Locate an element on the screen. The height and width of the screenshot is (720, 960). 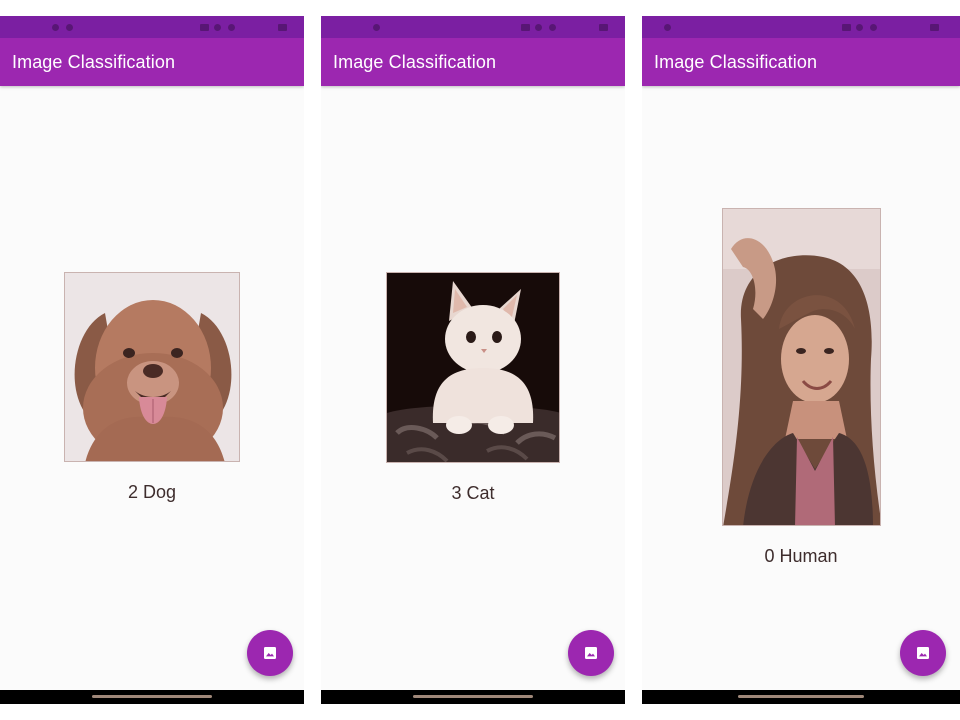
human-photo is located at coordinates (801, 367).